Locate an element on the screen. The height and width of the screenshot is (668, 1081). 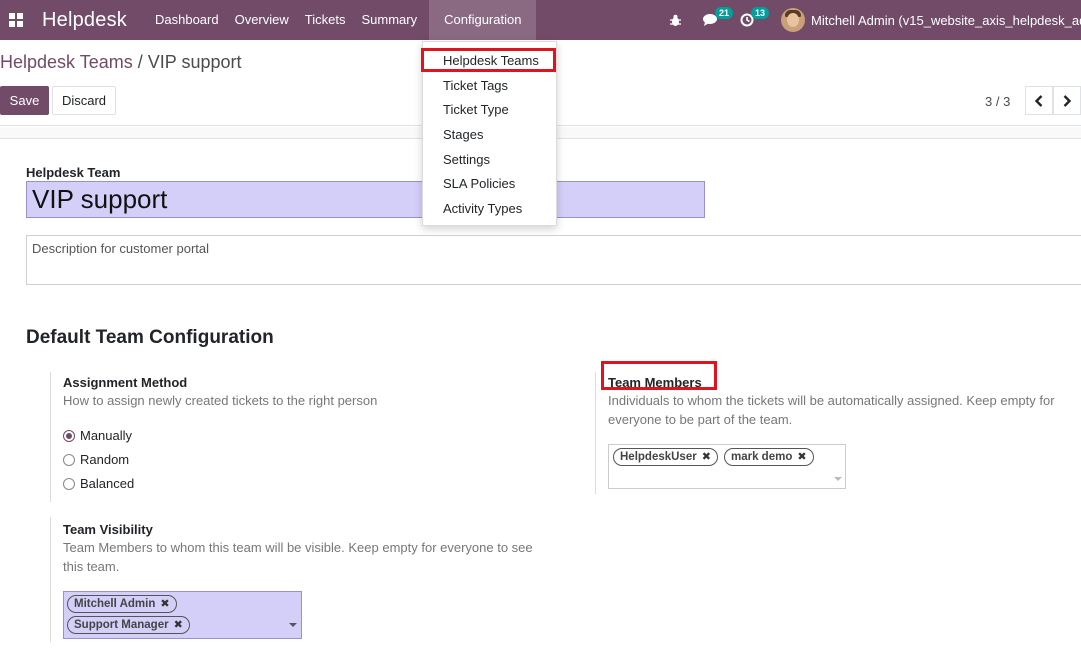
pager-next-button is located at coordinates (1067, 100).